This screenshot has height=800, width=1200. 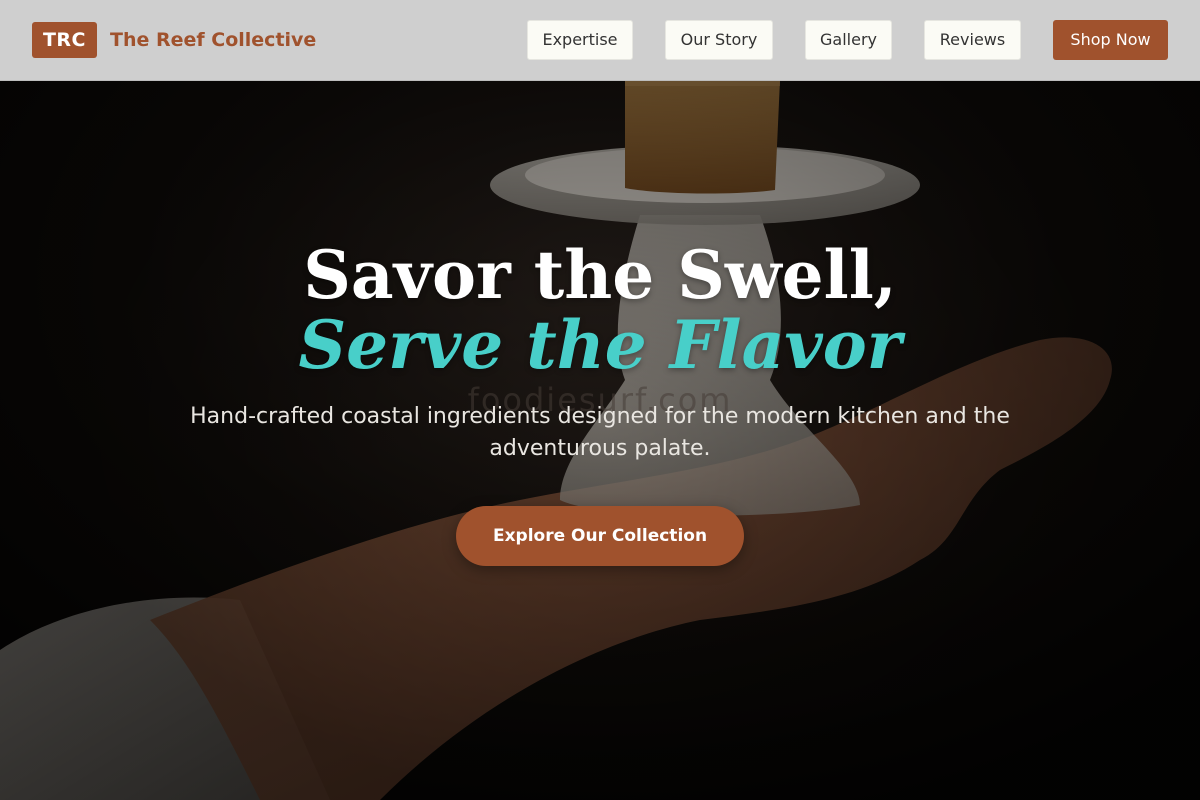 What do you see at coordinates (600, 345) in the screenshot?
I see `hero-title-line2: Serve the Flavor` at bounding box center [600, 345].